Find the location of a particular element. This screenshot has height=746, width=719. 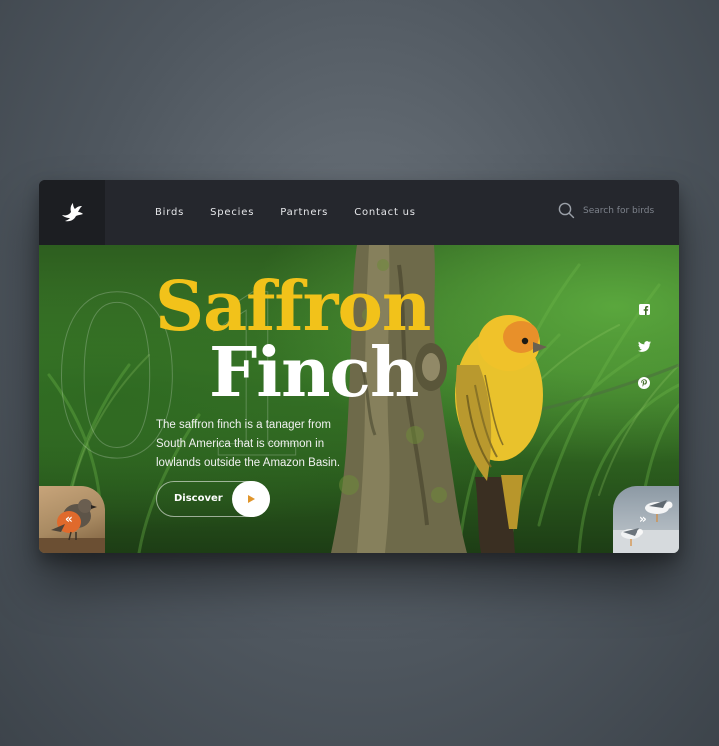

bird-logo-icon is located at coordinates (72, 211).